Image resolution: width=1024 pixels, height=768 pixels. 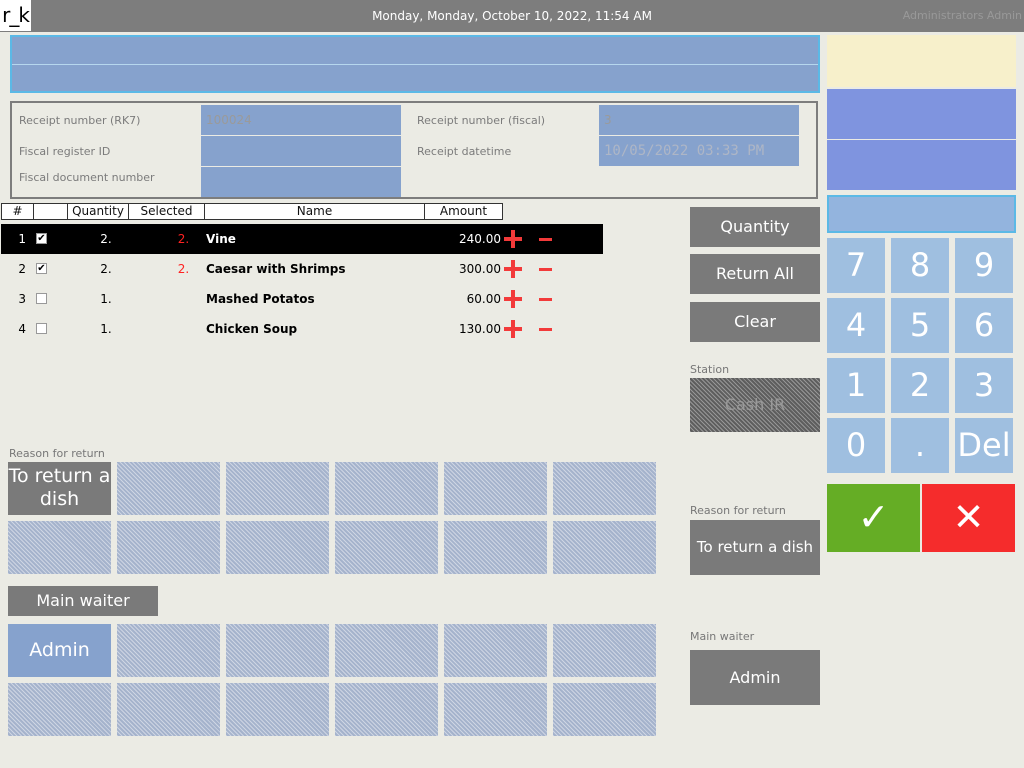 I want to click on keypad-key: 0, so click(x=856, y=445).